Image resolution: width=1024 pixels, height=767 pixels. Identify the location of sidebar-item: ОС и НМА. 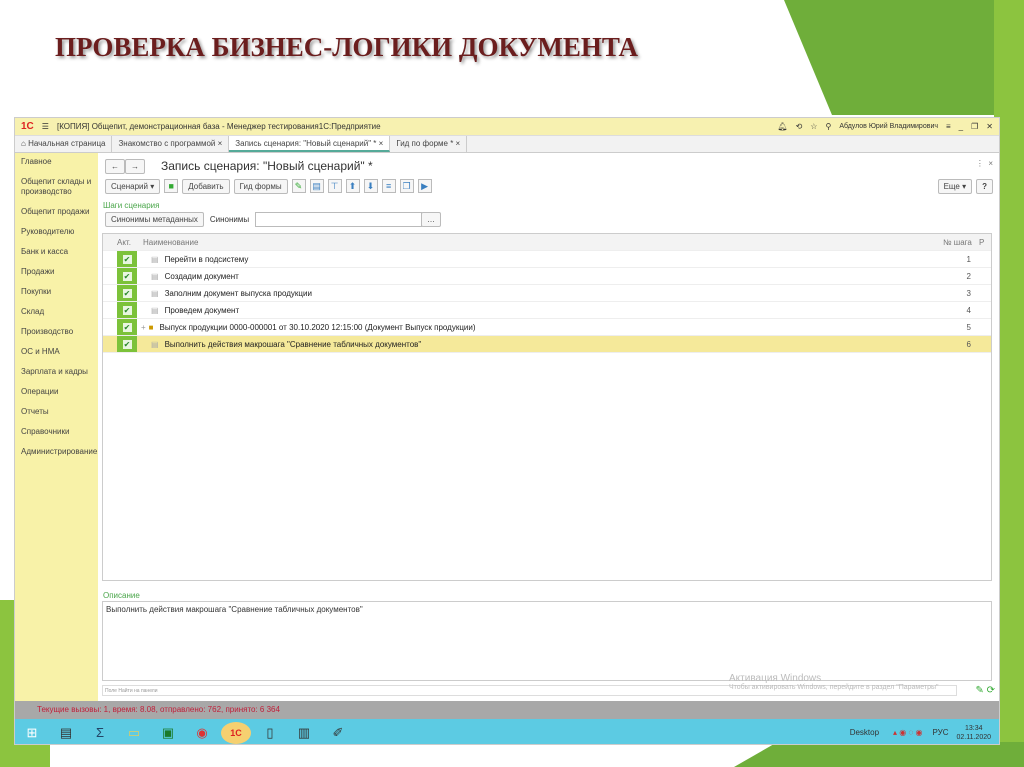
(56, 353).